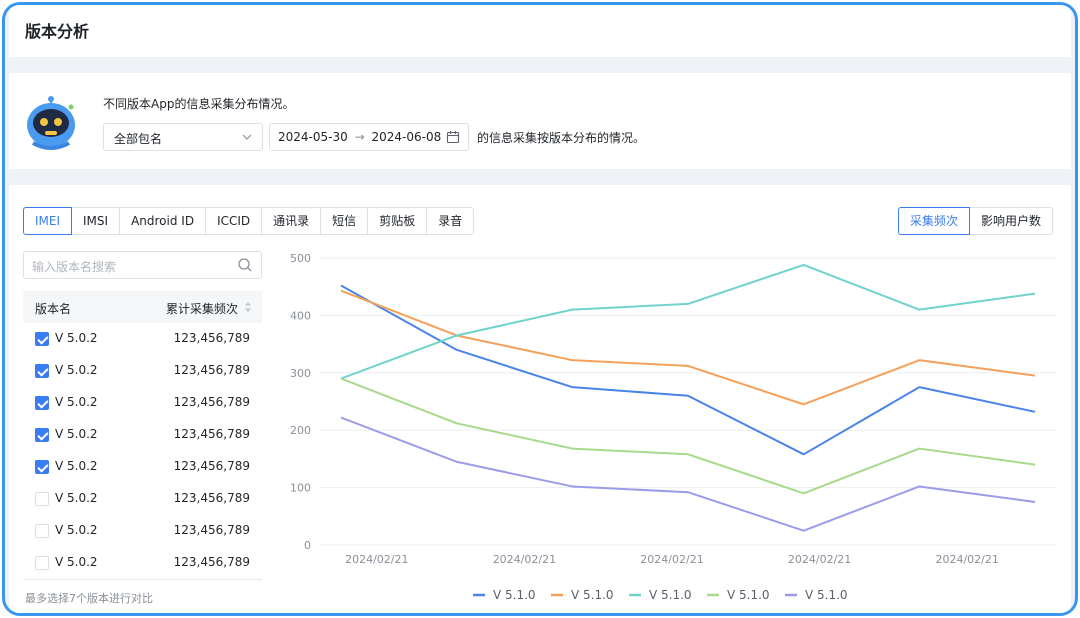  I want to click on tab-android-id: Android ID, so click(163, 221).